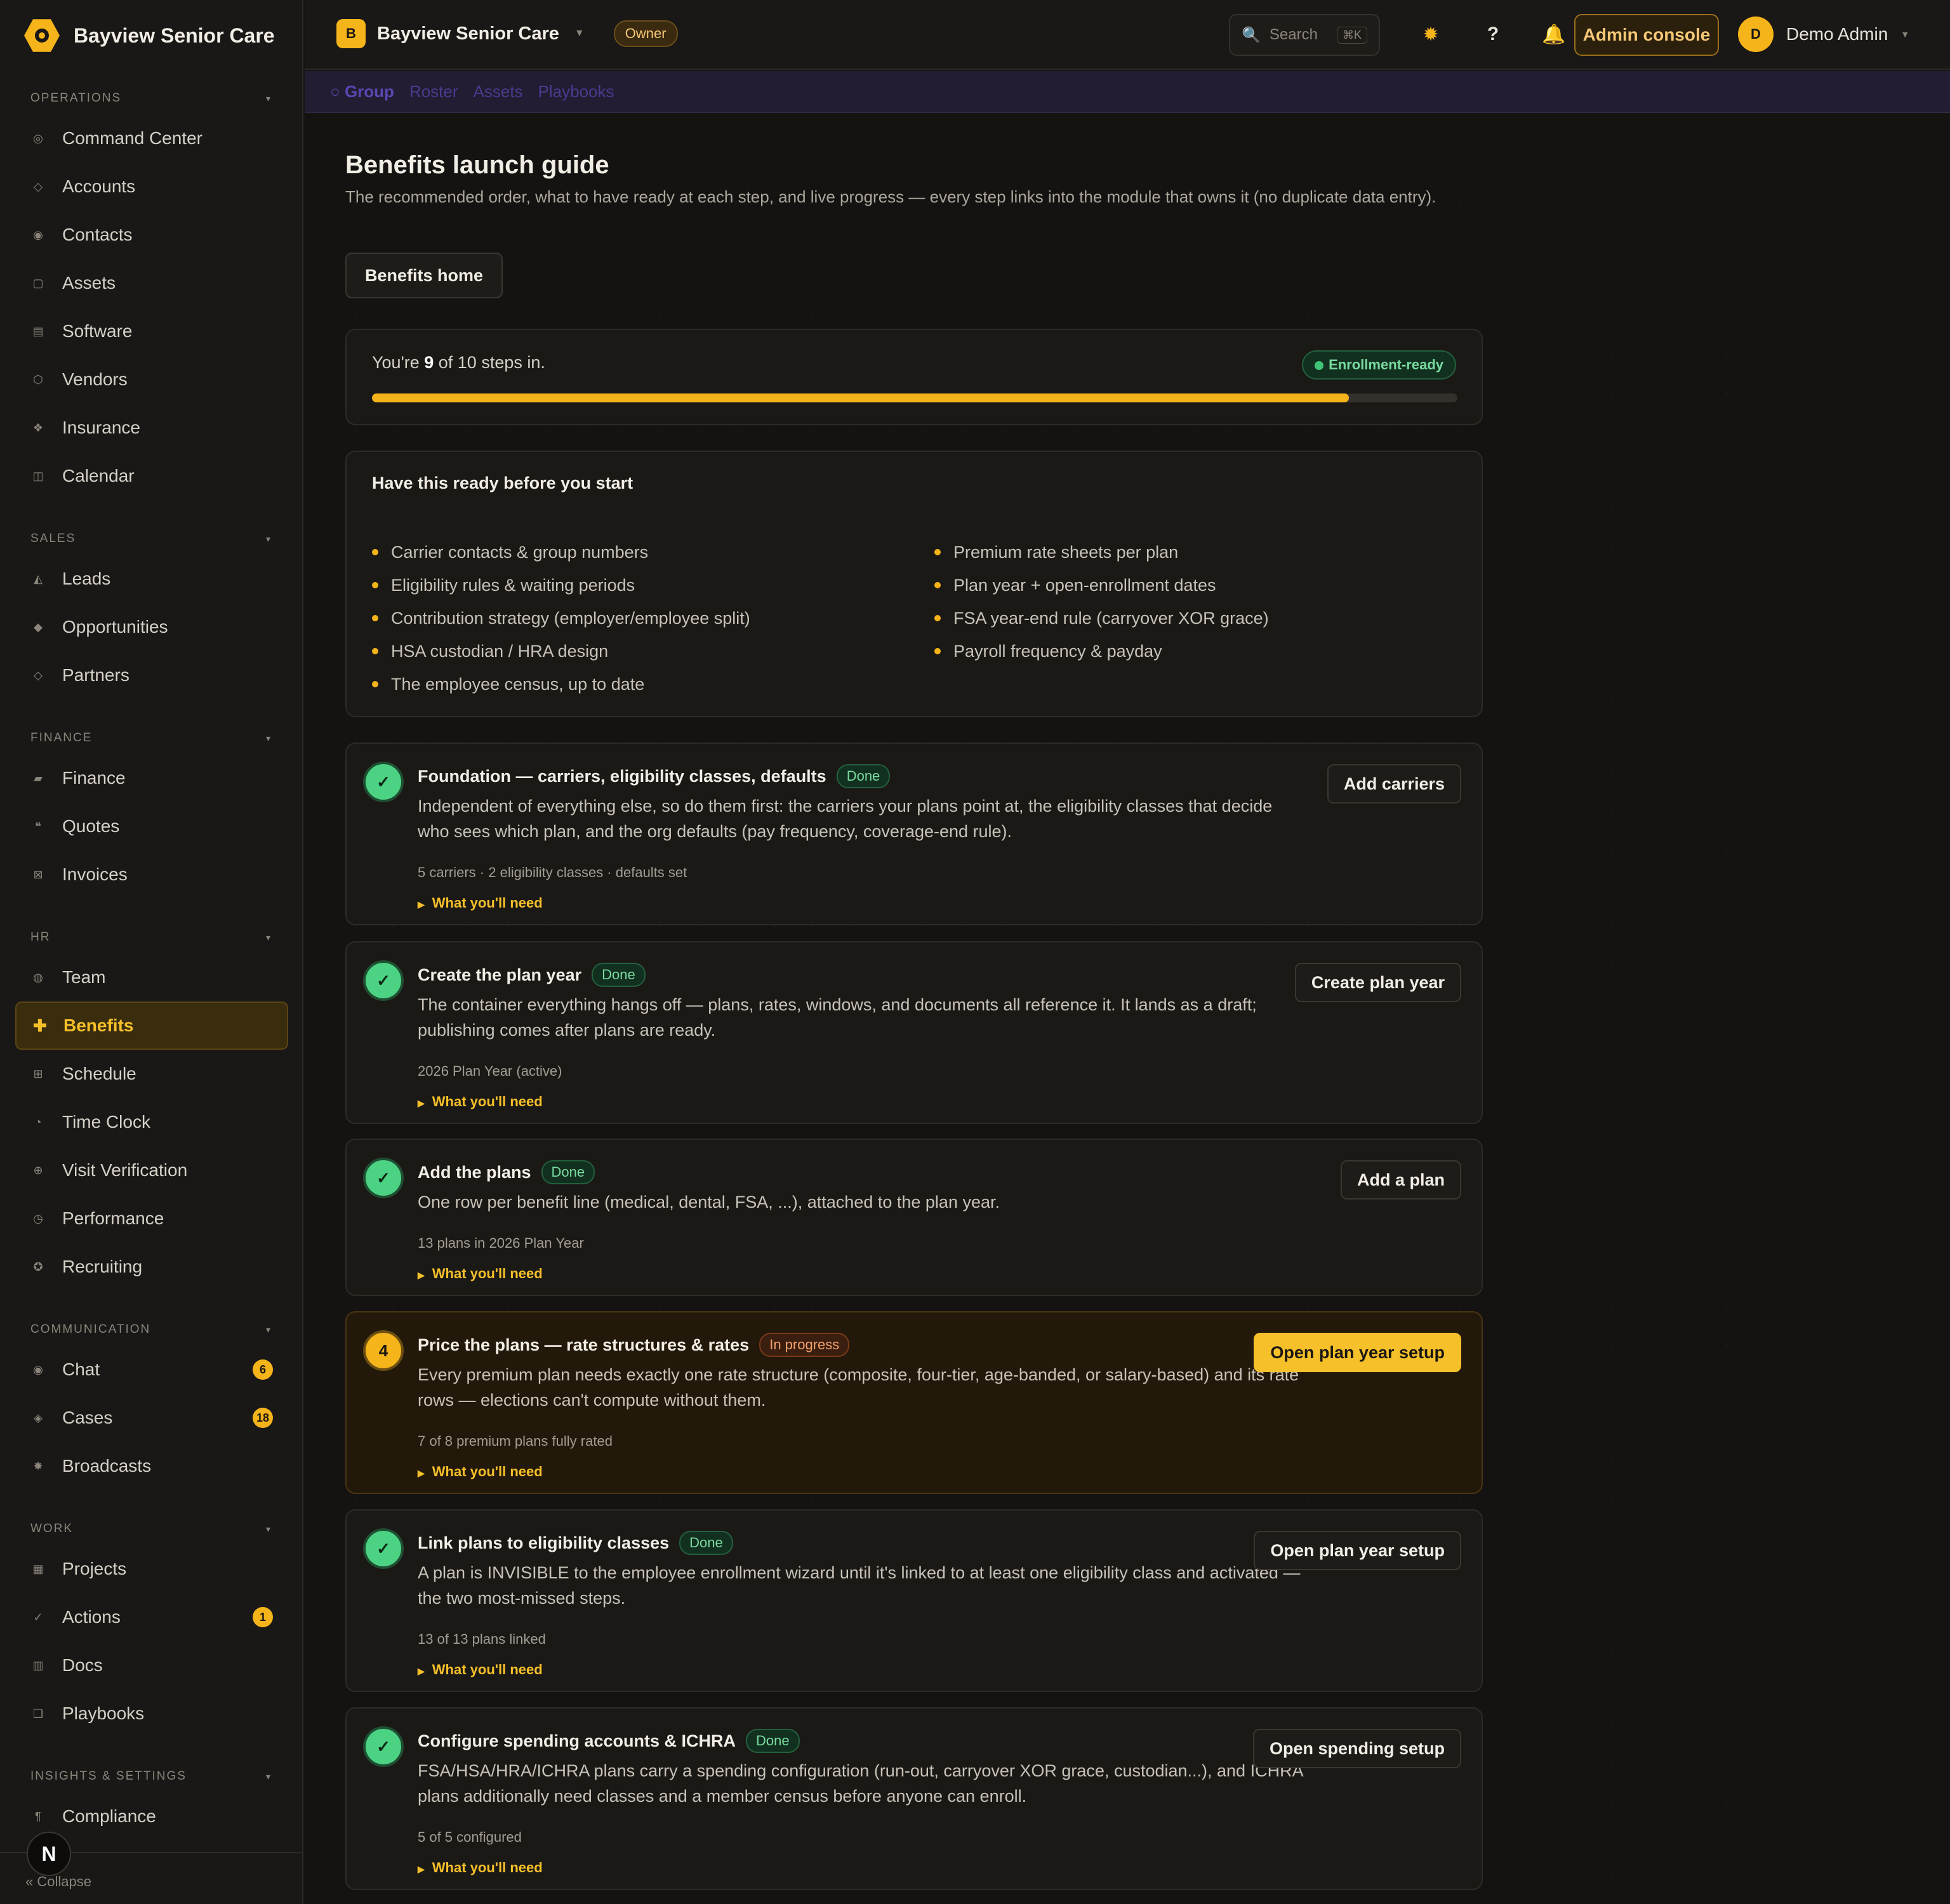  I want to click on user-menu: D Demo Admin ▼, so click(1823, 34).